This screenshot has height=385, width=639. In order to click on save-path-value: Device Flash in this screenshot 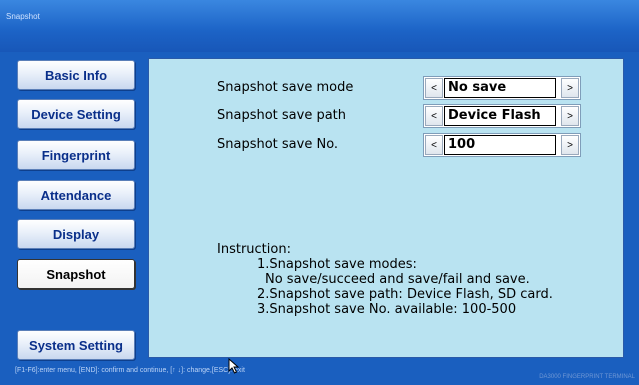, I will do `click(500, 116)`.